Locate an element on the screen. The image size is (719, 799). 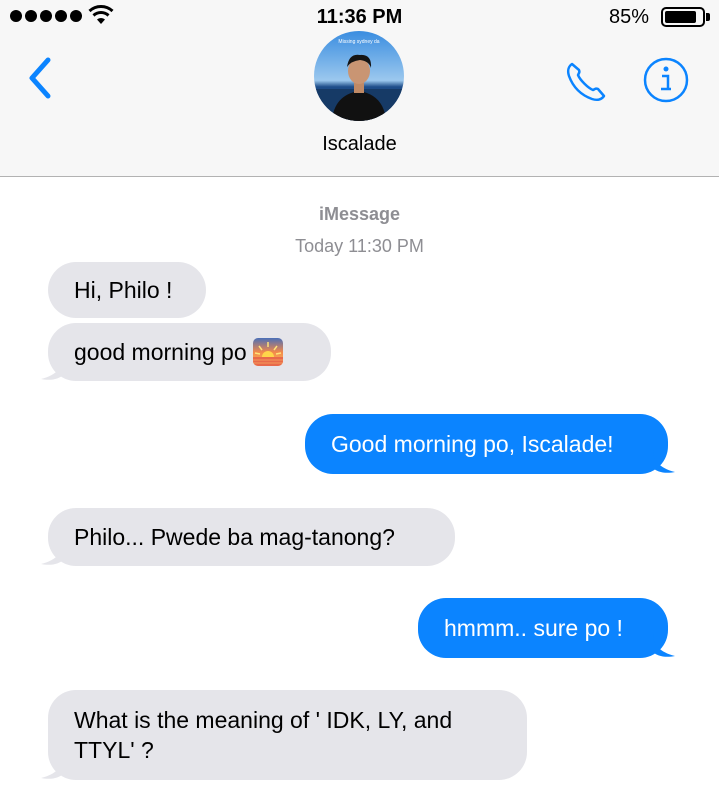
message-text: good morning po is located at coordinates (160, 352).